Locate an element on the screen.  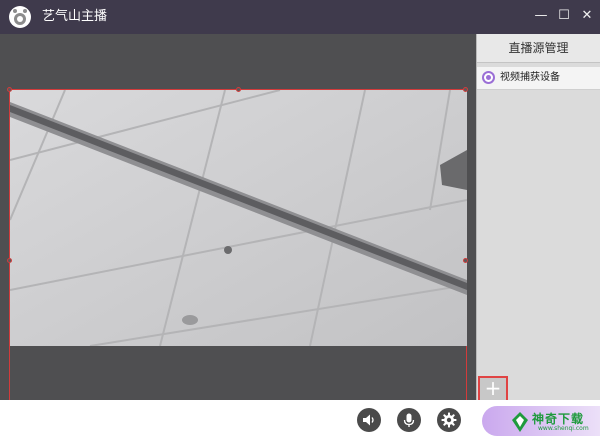
resize-handle-top-left is located at coordinates (9, 89).